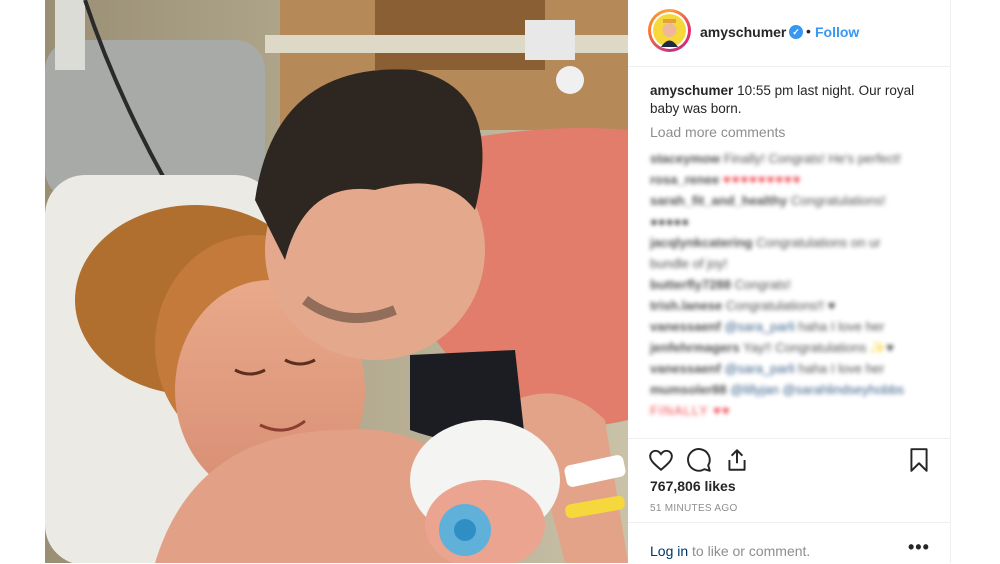 The height and width of the screenshot is (564, 1000). I want to click on comment-username: rosa_renee, so click(684, 179).